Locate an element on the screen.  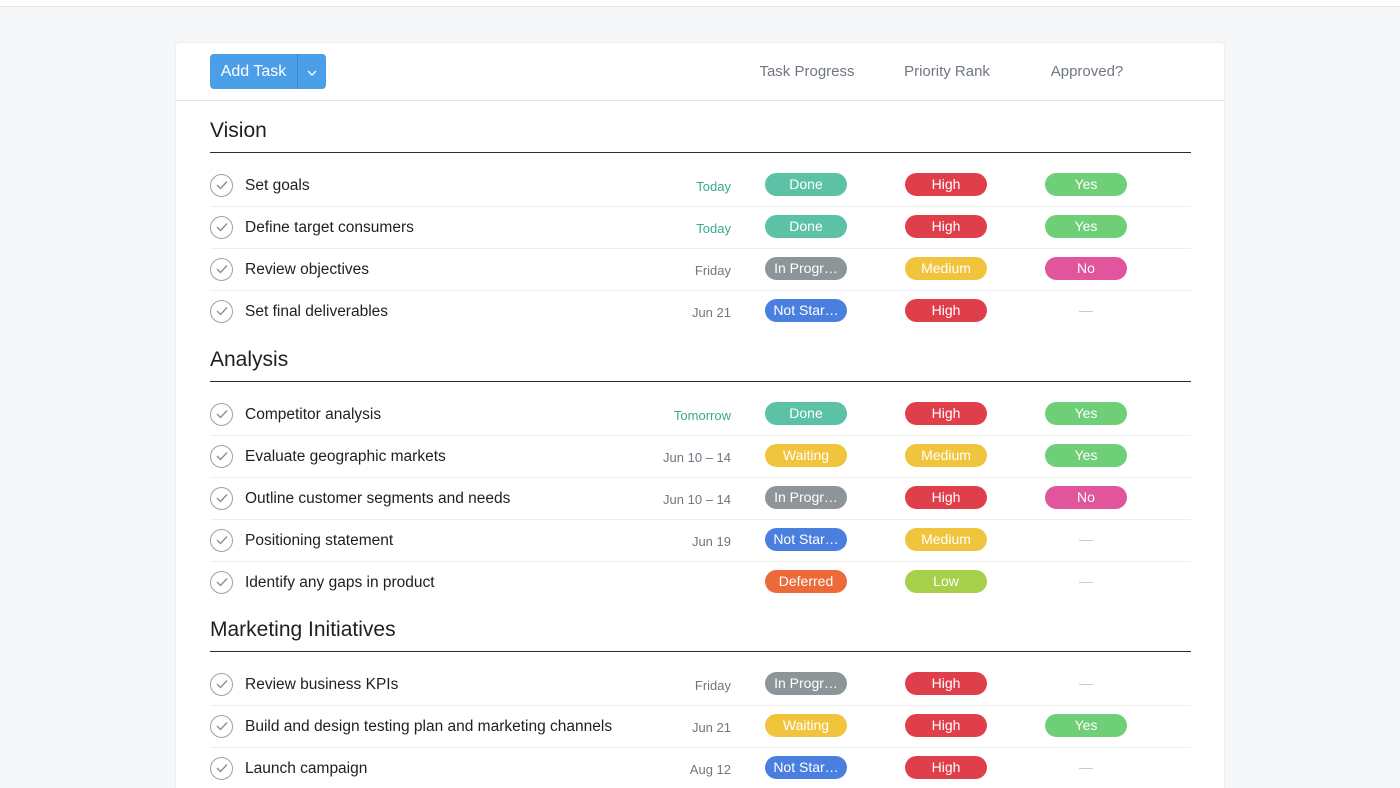
task-name: Define target consumers is located at coordinates (329, 228).